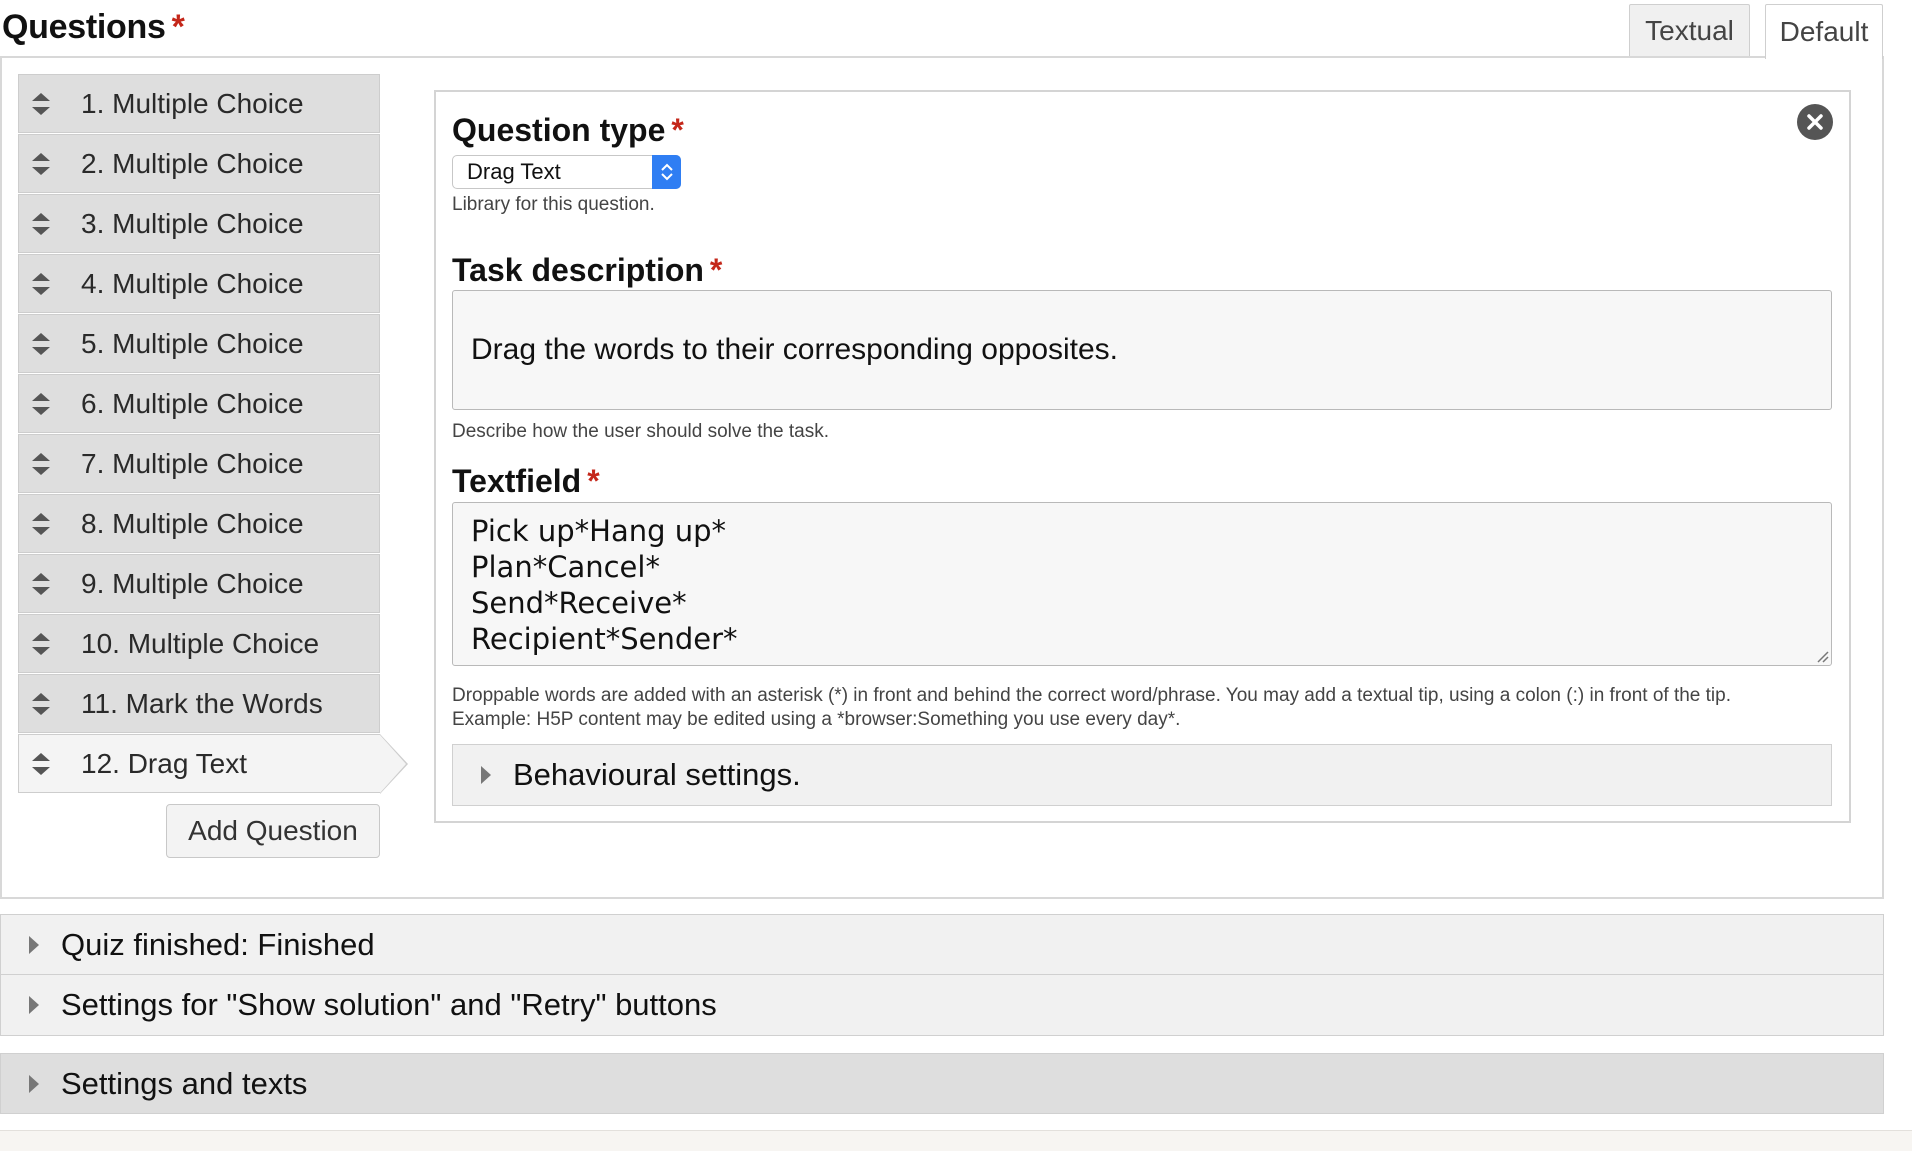  Describe the element at coordinates (192, 463) in the screenshot. I see `question-list-item-label: 7. Multiple Choice` at that location.